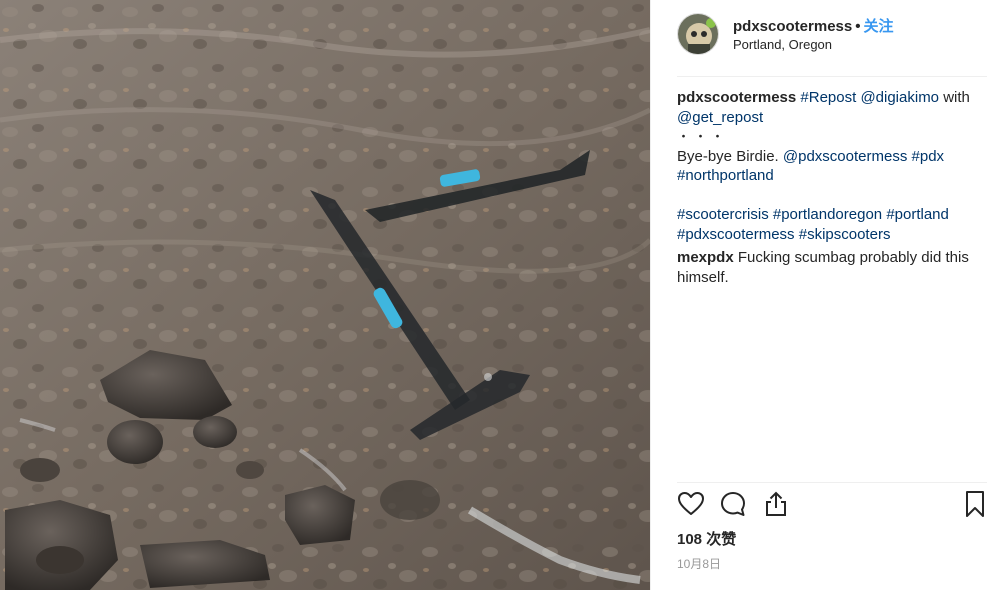 Image resolution: width=1000 pixels, height=590 pixels. I want to click on avatar, so click(698, 34).